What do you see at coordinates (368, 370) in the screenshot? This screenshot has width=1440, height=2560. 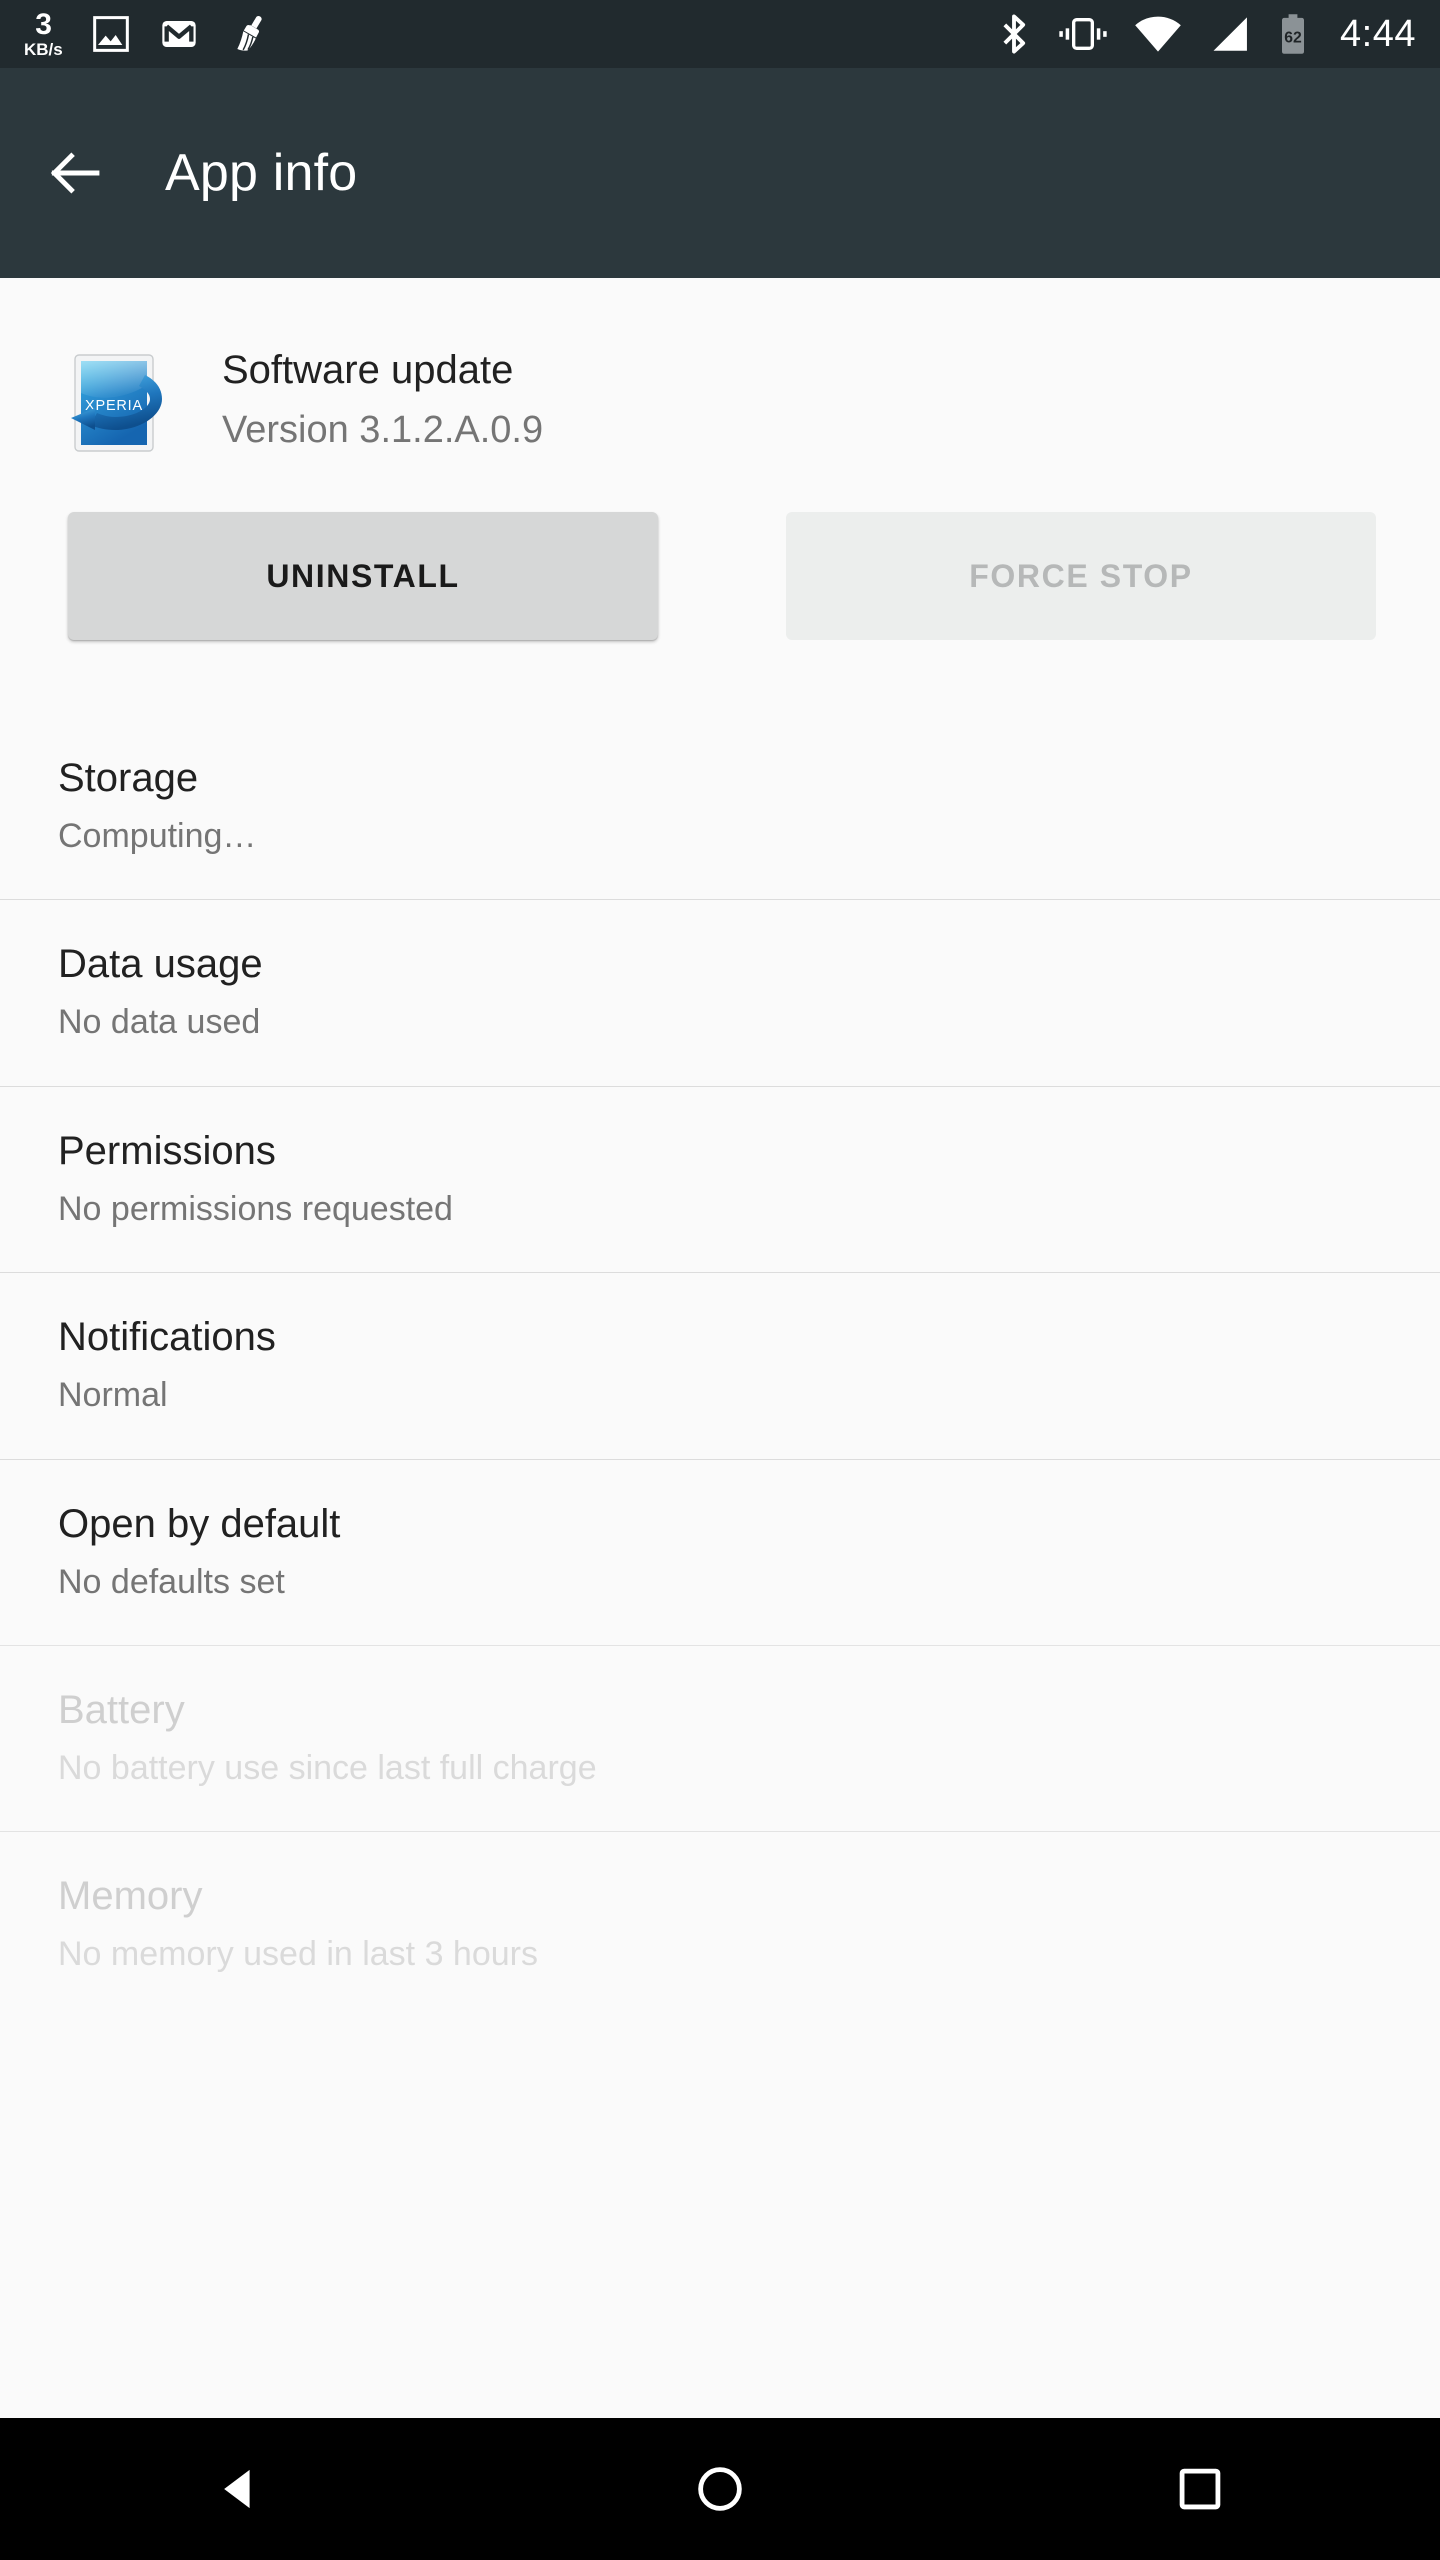 I see `app-name: Software update` at bounding box center [368, 370].